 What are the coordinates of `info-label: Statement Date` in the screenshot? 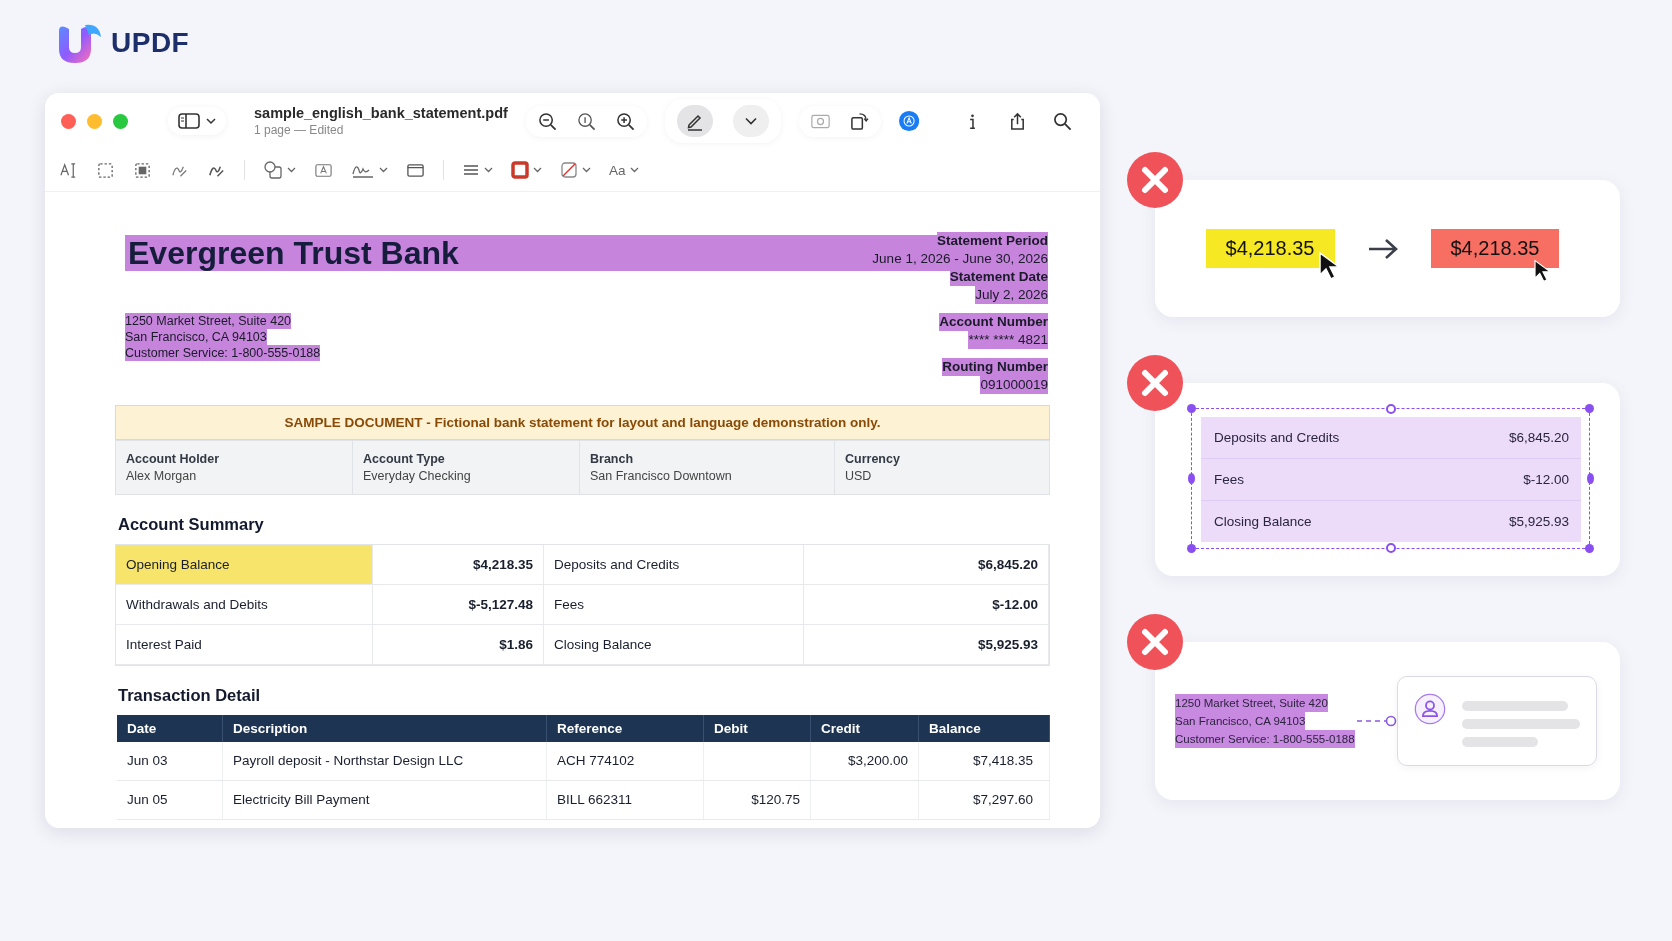 It's located at (998, 277).